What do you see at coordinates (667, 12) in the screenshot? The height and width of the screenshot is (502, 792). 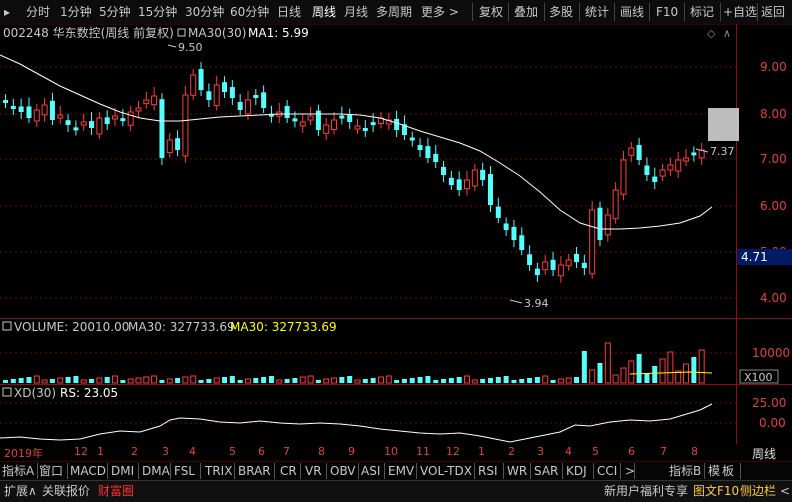 I see `f10-button: F10` at bounding box center [667, 12].